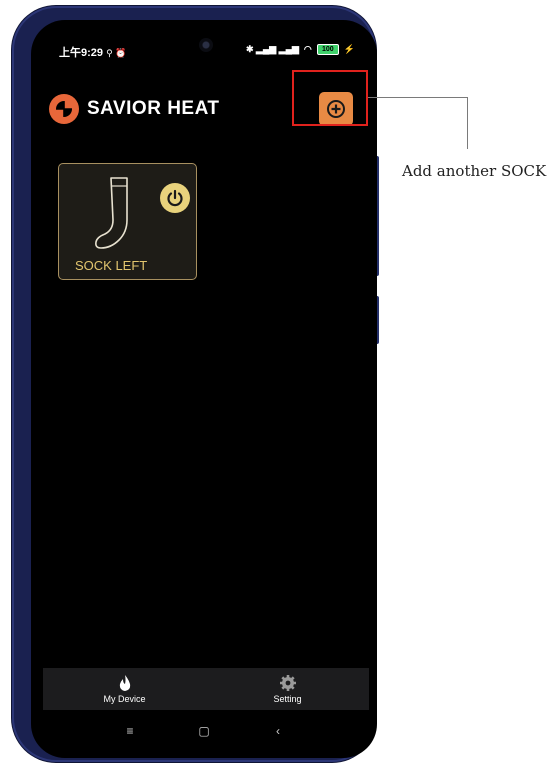 Image resolution: width=560 pixels, height=769 pixels. I want to click on savior-heat-logo-icon, so click(64, 109).